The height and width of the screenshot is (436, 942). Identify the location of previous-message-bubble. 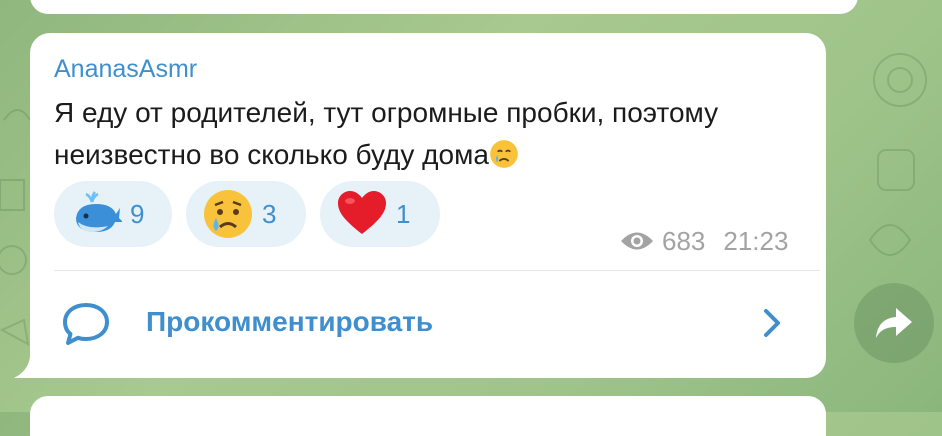
(444, 7).